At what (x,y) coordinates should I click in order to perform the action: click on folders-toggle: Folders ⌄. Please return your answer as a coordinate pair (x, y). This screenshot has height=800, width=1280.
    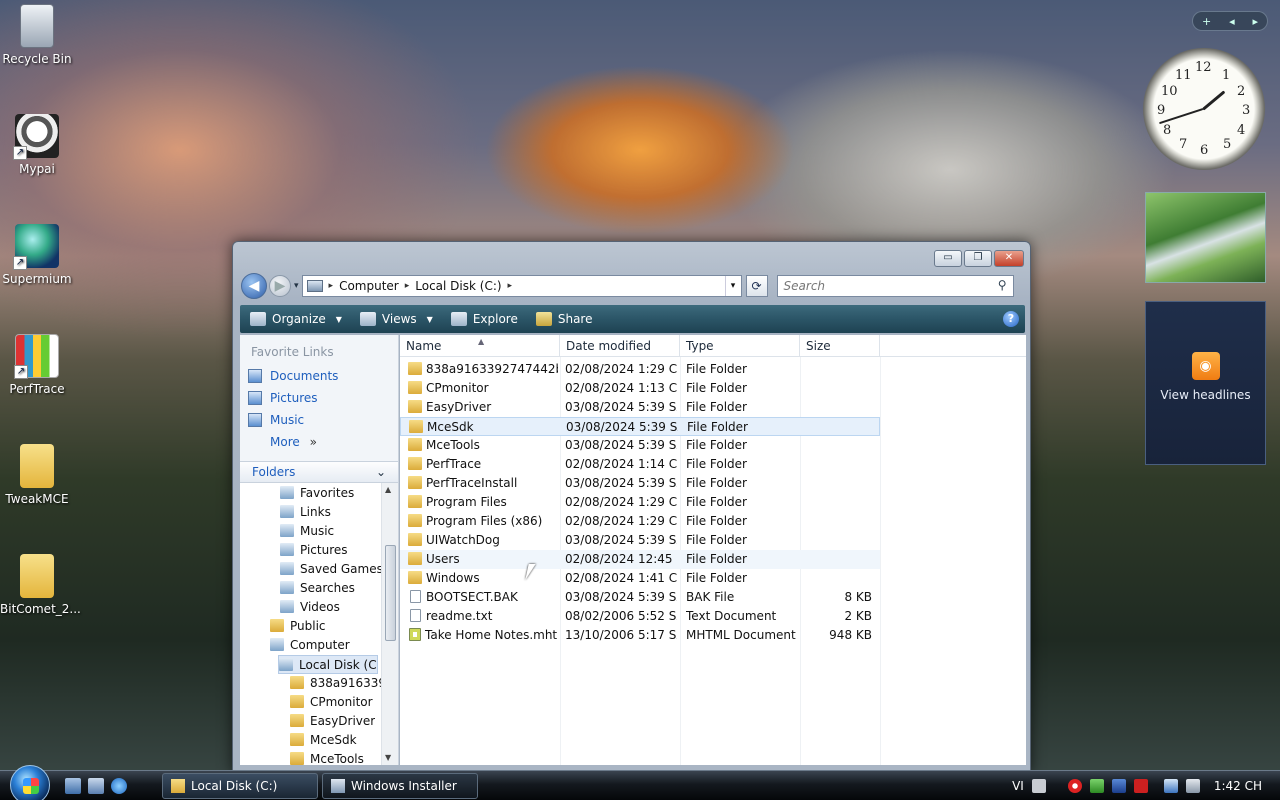
    Looking at the image, I should click on (319, 472).